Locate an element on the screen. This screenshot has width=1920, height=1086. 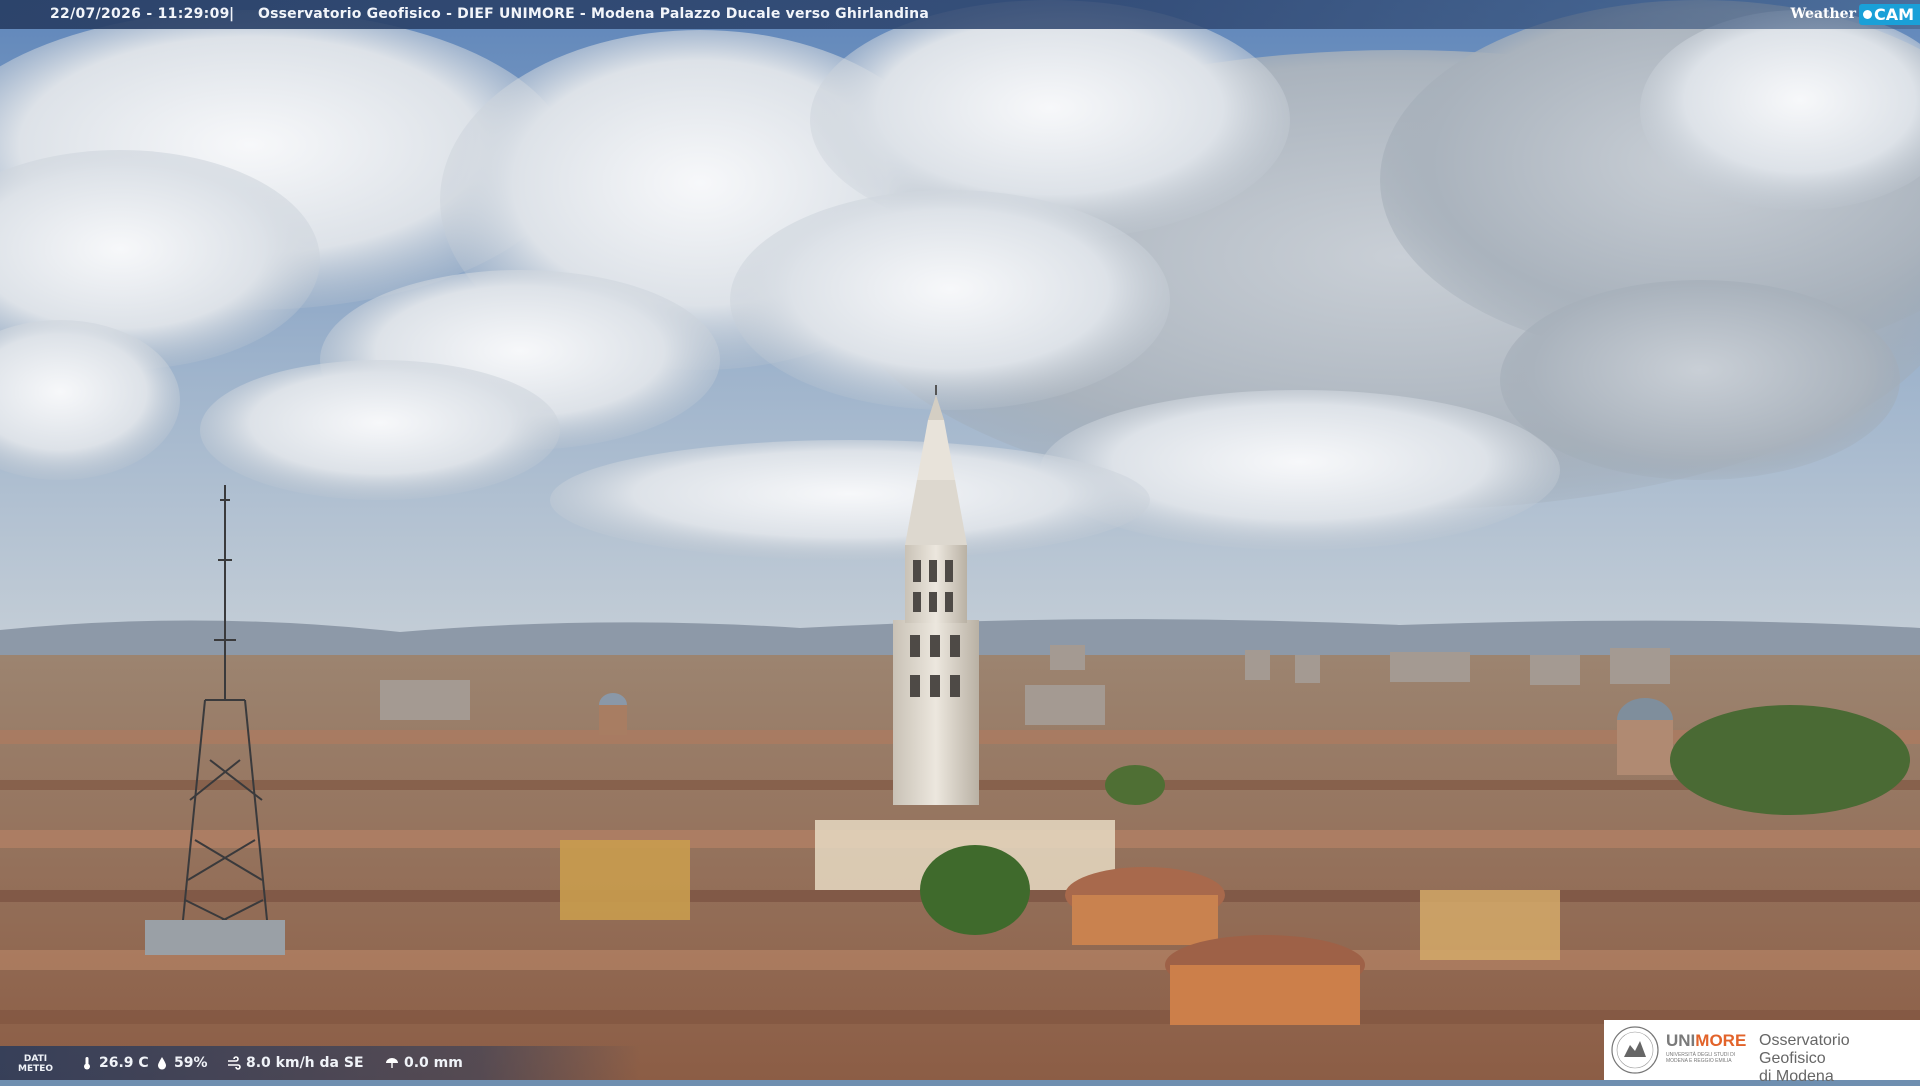
wind-value: 8.0 km/h da SE is located at coordinates (305, 1063).